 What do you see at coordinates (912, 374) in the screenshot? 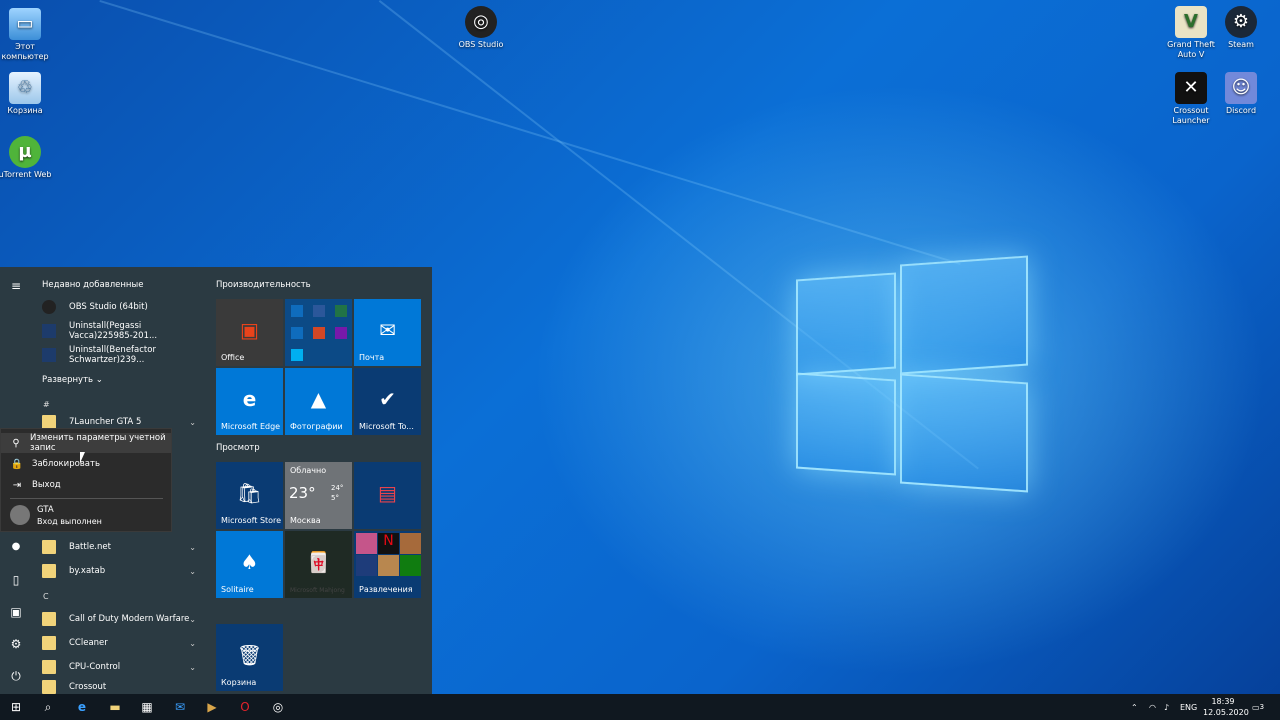
I see `windows-logo` at bounding box center [912, 374].